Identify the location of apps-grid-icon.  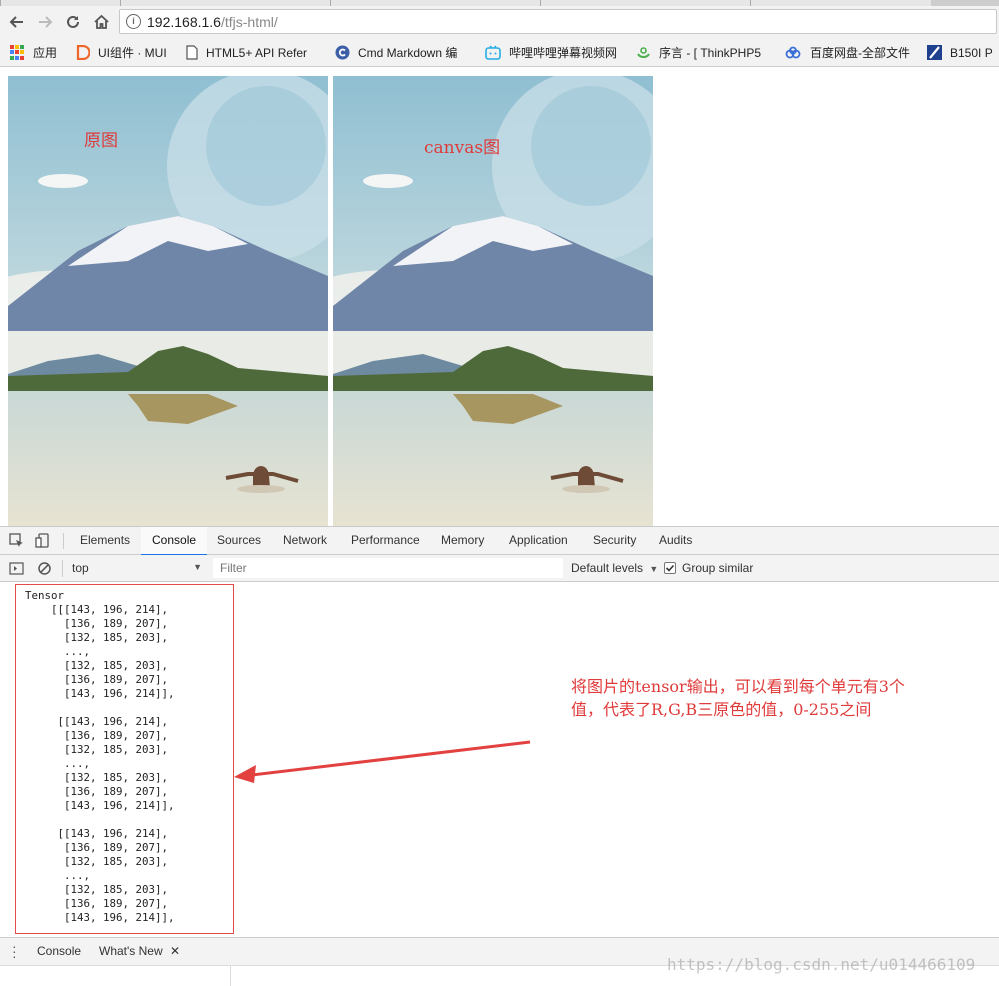
(17, 52).